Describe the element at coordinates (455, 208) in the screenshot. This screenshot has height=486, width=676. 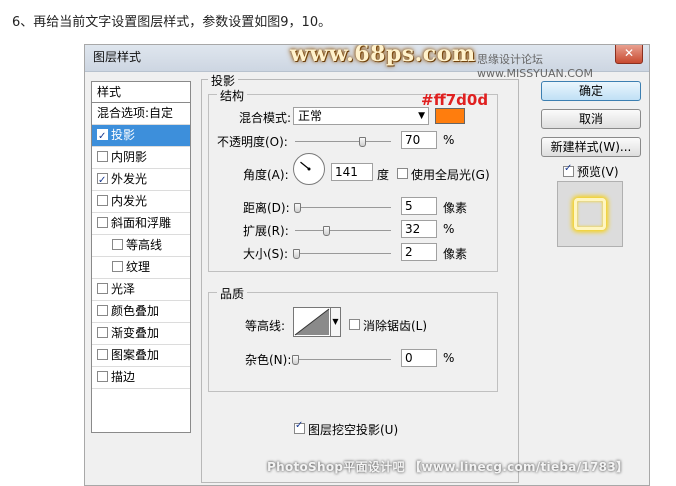
I see `distance-unit: 像素` at that location.